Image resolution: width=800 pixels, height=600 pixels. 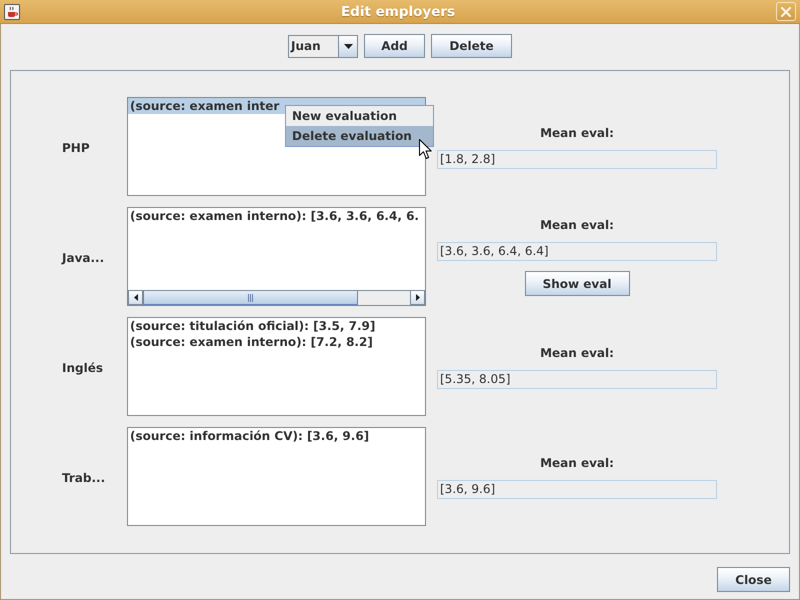 I want to click on close-button, so click(x=786, y=11).